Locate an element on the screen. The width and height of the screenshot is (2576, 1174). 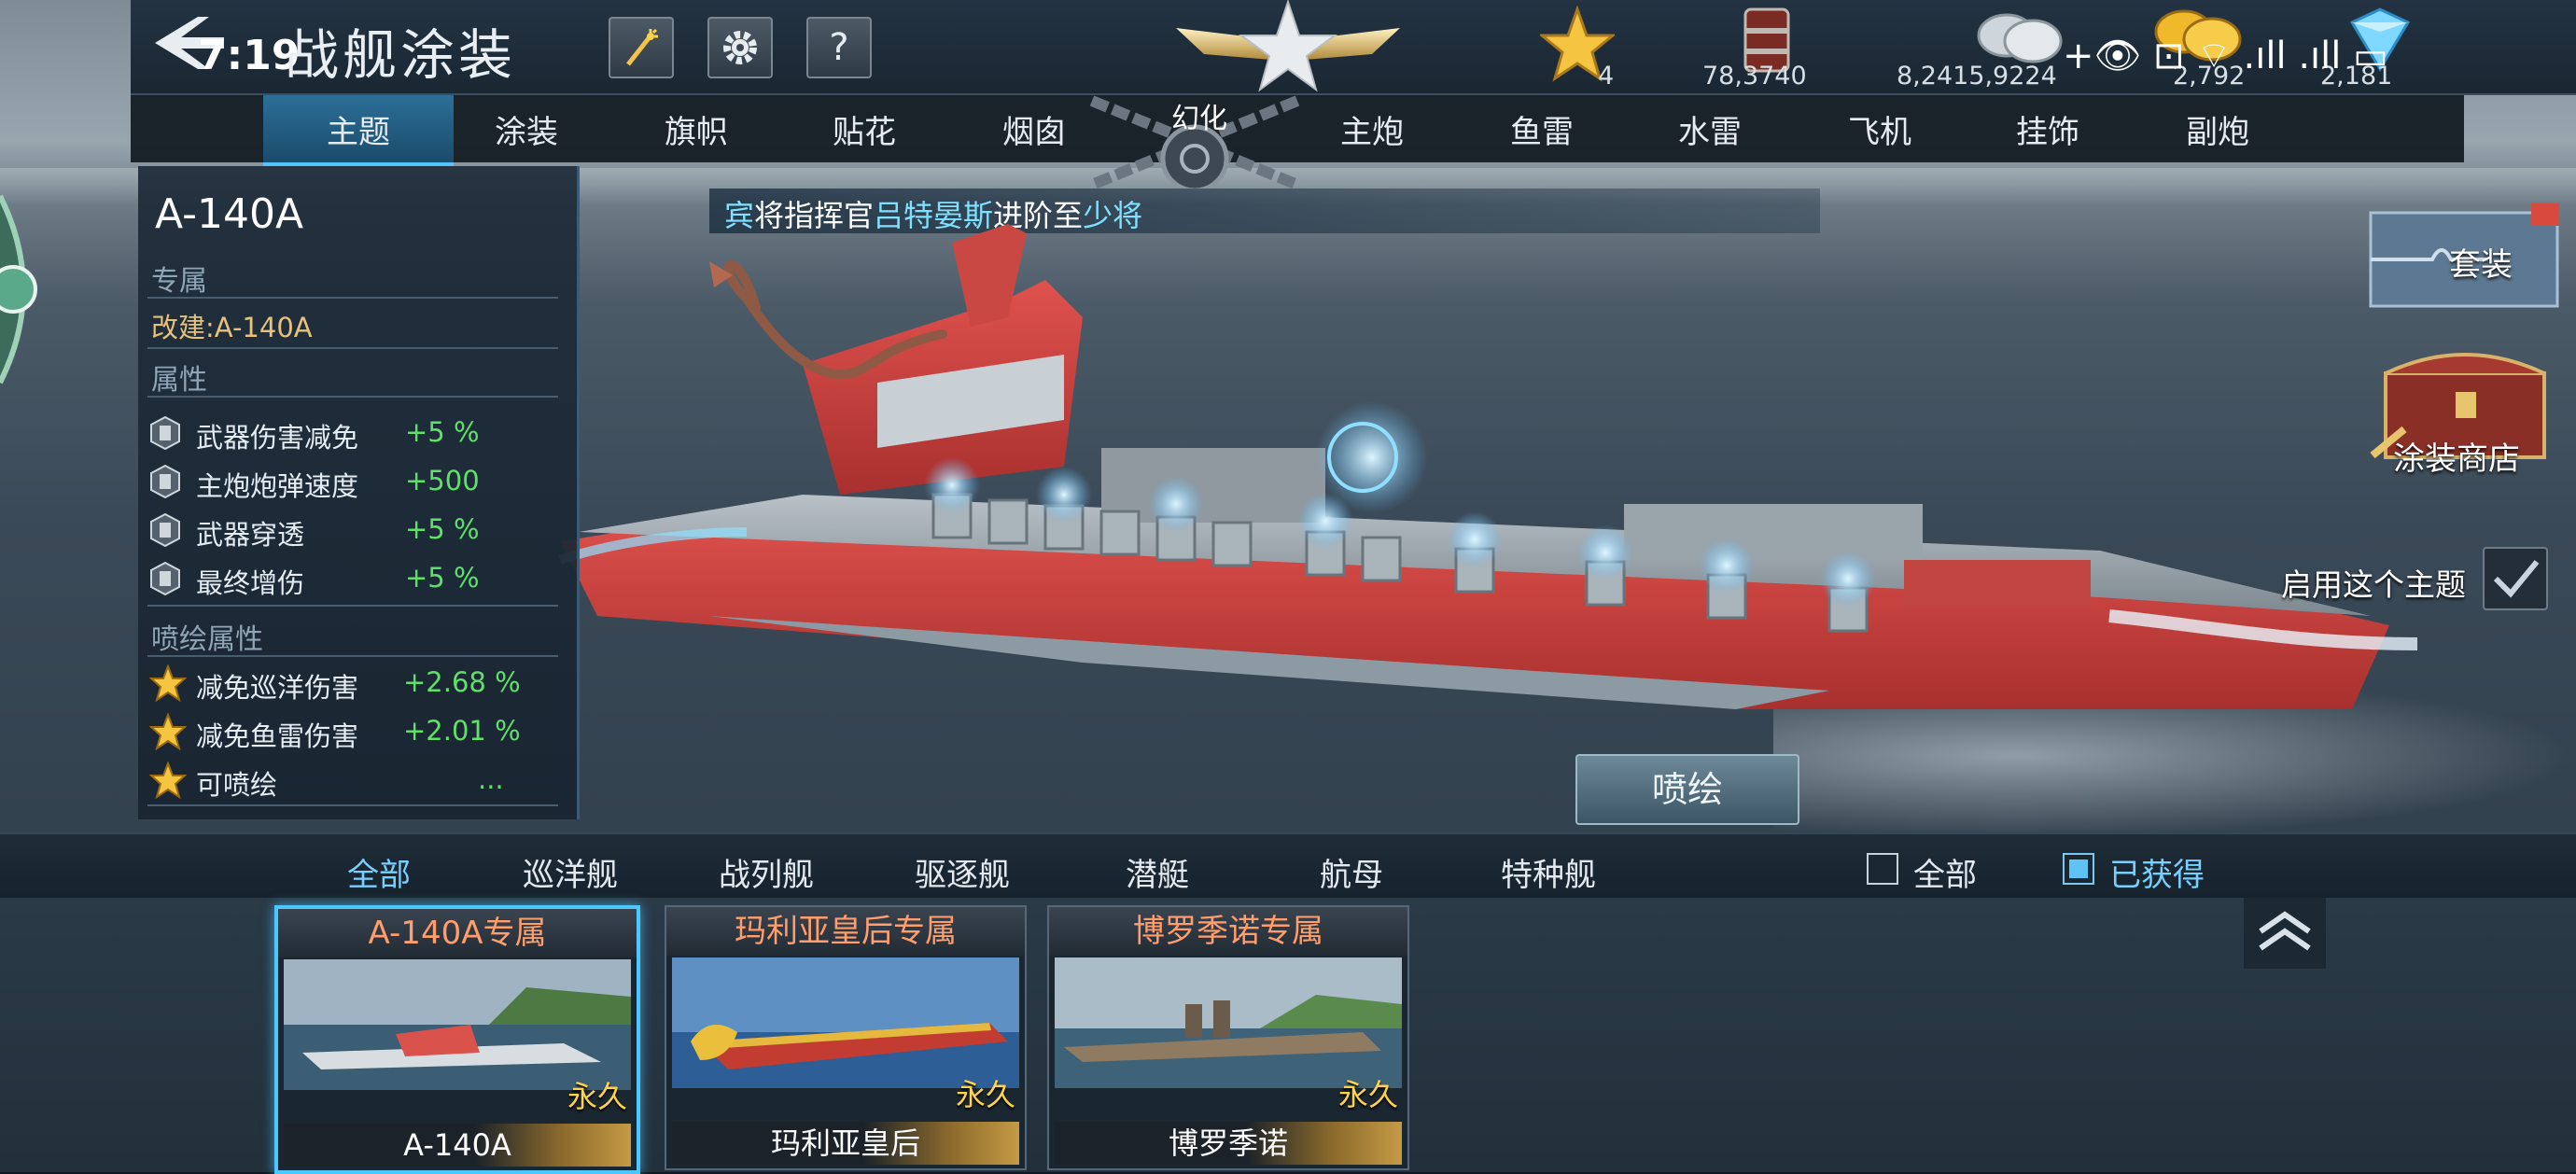
paint-shop-button: 涂装商店 is located at coordinates (2469, 415).